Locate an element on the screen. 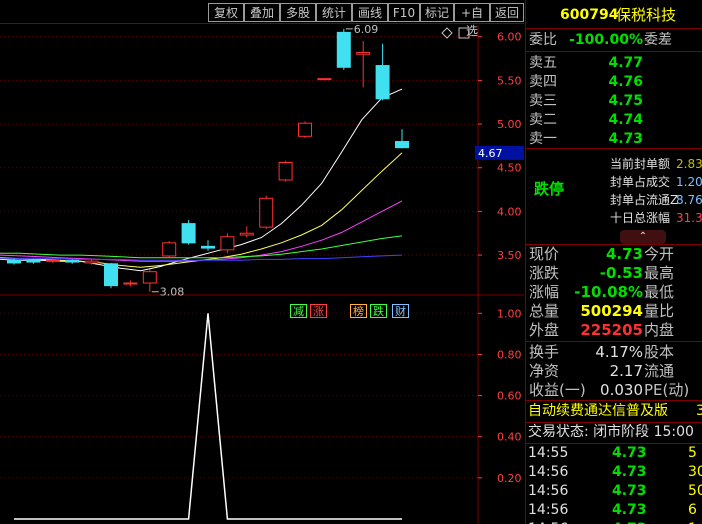 The height and width of the screenshot is (524, 702). seal-label: 当前封单额 is located at coordinates (640, 164).